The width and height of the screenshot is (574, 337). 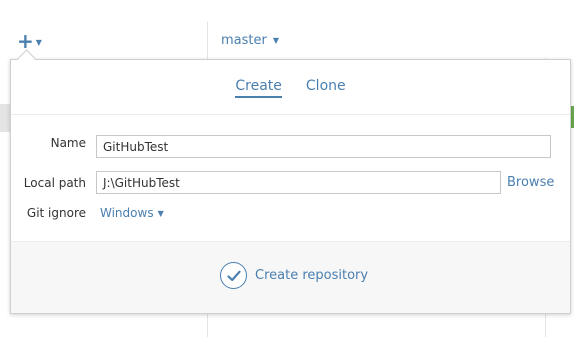 What do you see at coordinates (326, 88) in the screenshot?
I see `tab-clone: Clone` at bounding box center [326, 88].